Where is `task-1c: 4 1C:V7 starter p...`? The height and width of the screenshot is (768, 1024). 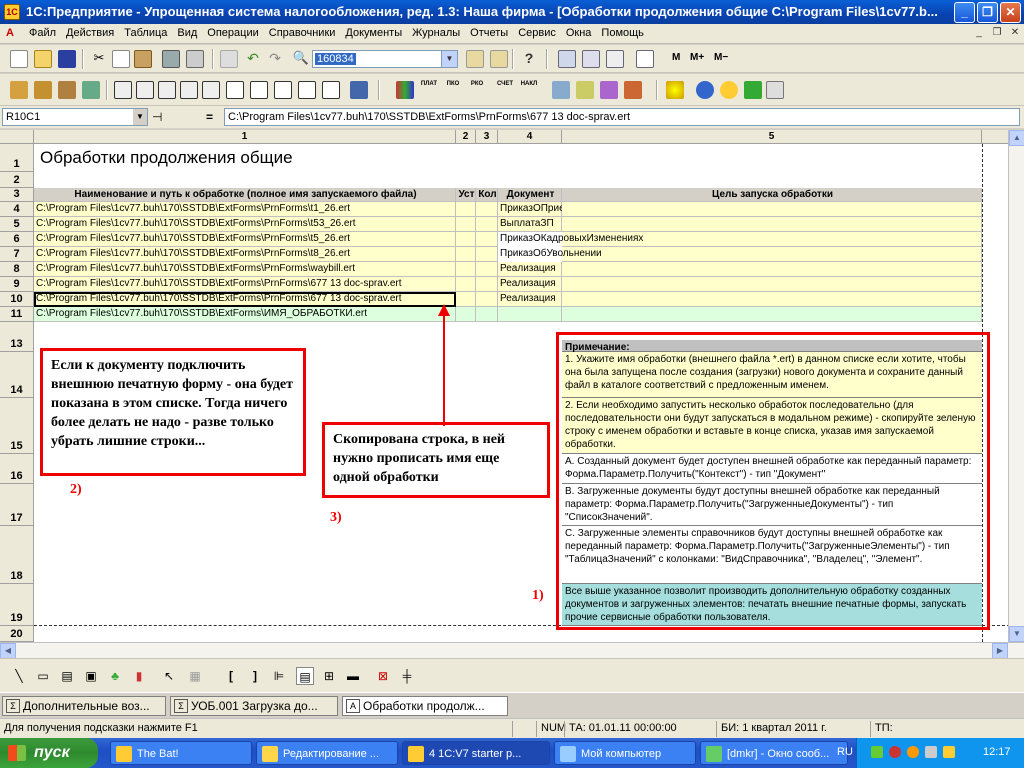 task-1c: 4 1C:V7 starter p... is located at coordinates (476, 753).